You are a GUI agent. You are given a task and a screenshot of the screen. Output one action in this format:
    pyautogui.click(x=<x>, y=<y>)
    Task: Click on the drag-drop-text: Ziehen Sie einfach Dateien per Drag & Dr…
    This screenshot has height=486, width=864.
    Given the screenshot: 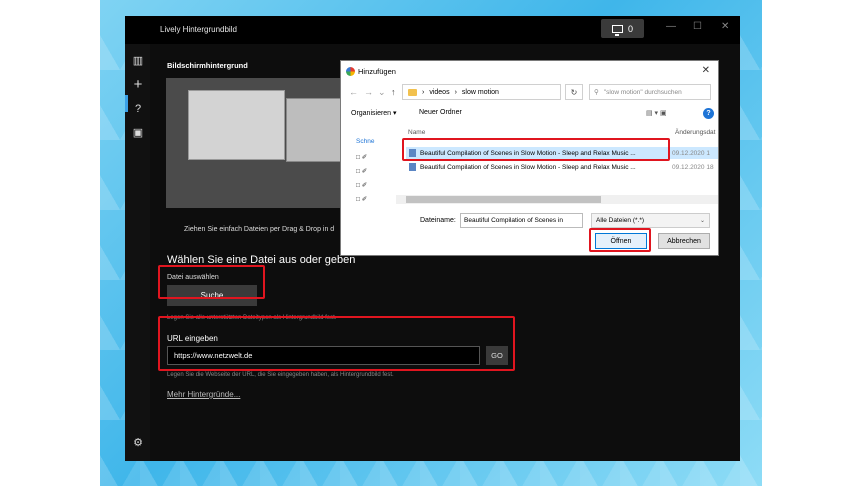 What is the action you would take?
    pyautogui.click(x=259, y=229)
    